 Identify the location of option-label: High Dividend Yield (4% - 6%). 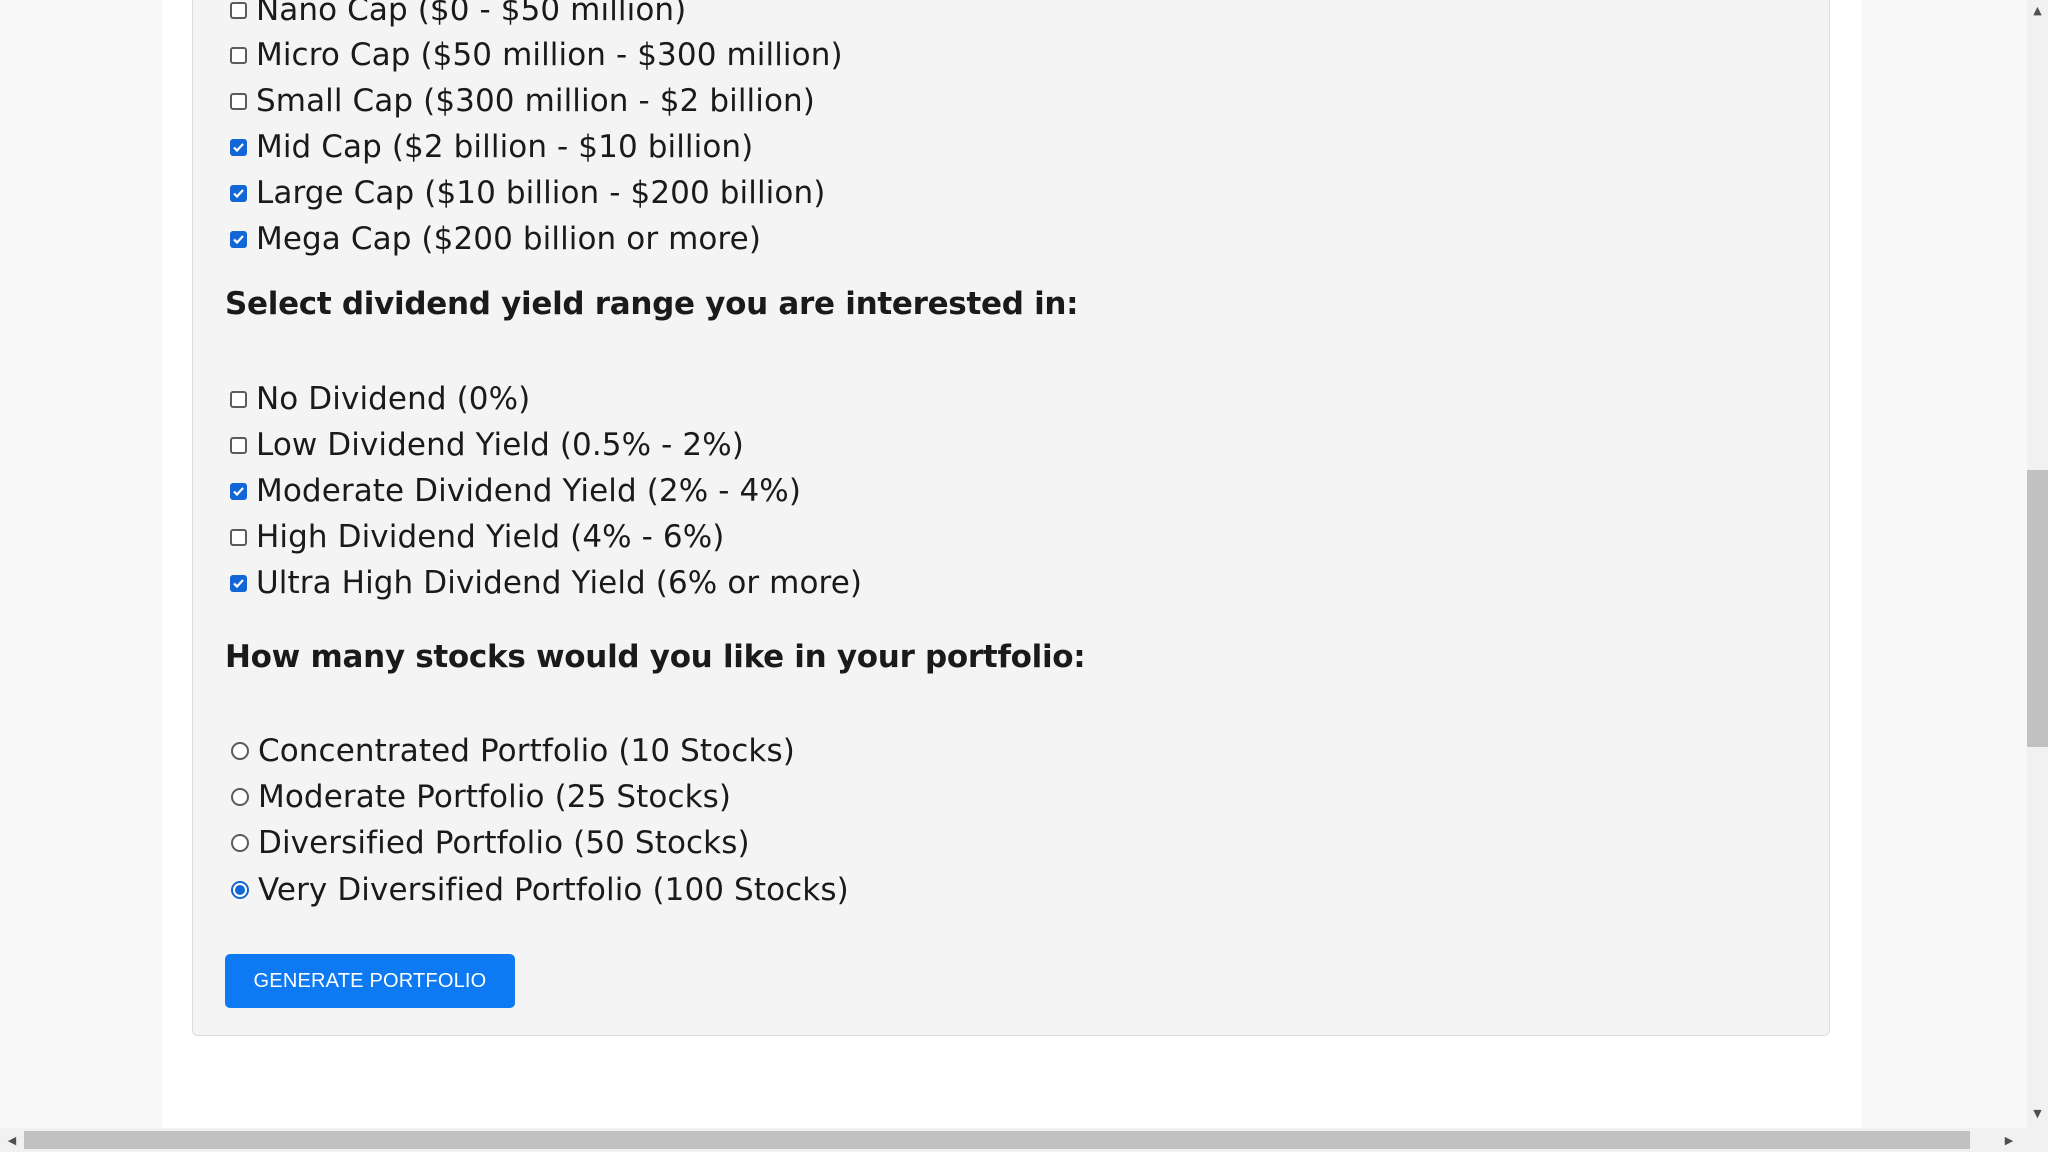
(490, 537).